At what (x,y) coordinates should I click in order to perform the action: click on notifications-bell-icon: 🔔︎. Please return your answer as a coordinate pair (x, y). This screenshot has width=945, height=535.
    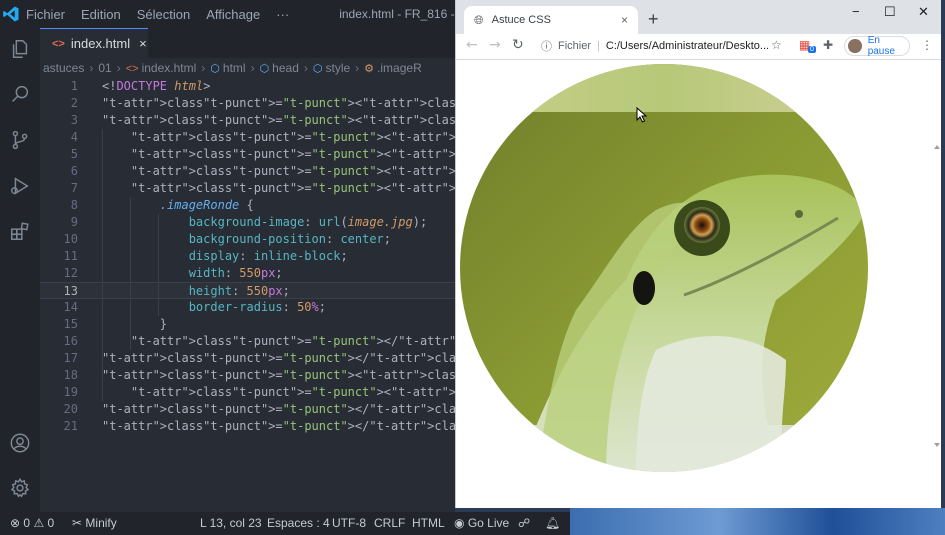
    Looking at the image, I should click on (552, 523).